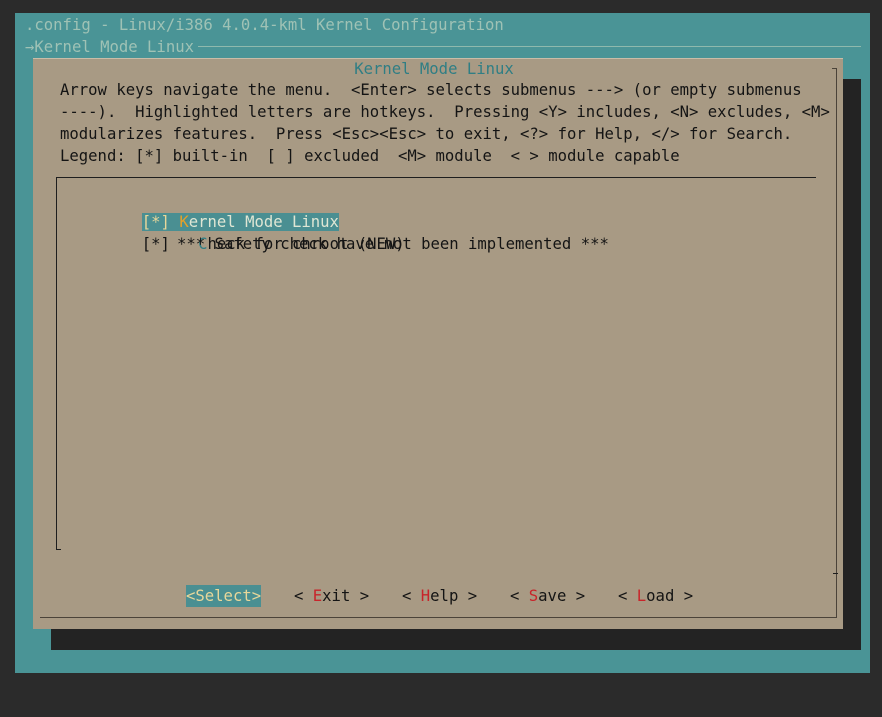  Describe the element at coordinates (836, 343) in the screenshot. I see `dialog-border-right` at that location.